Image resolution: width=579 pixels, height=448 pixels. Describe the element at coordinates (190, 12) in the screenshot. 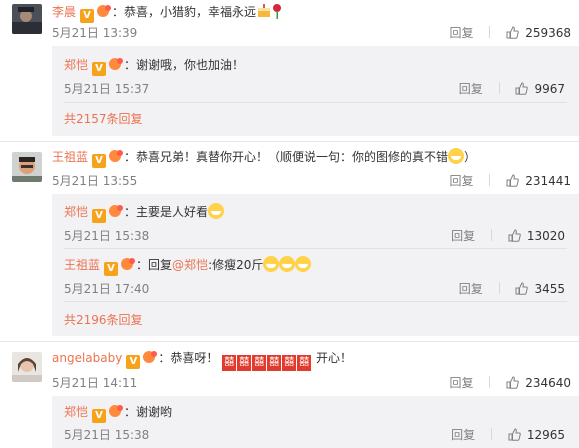

I see `comment-text: 恭喜，小猎豹，幸福永远` at that location.